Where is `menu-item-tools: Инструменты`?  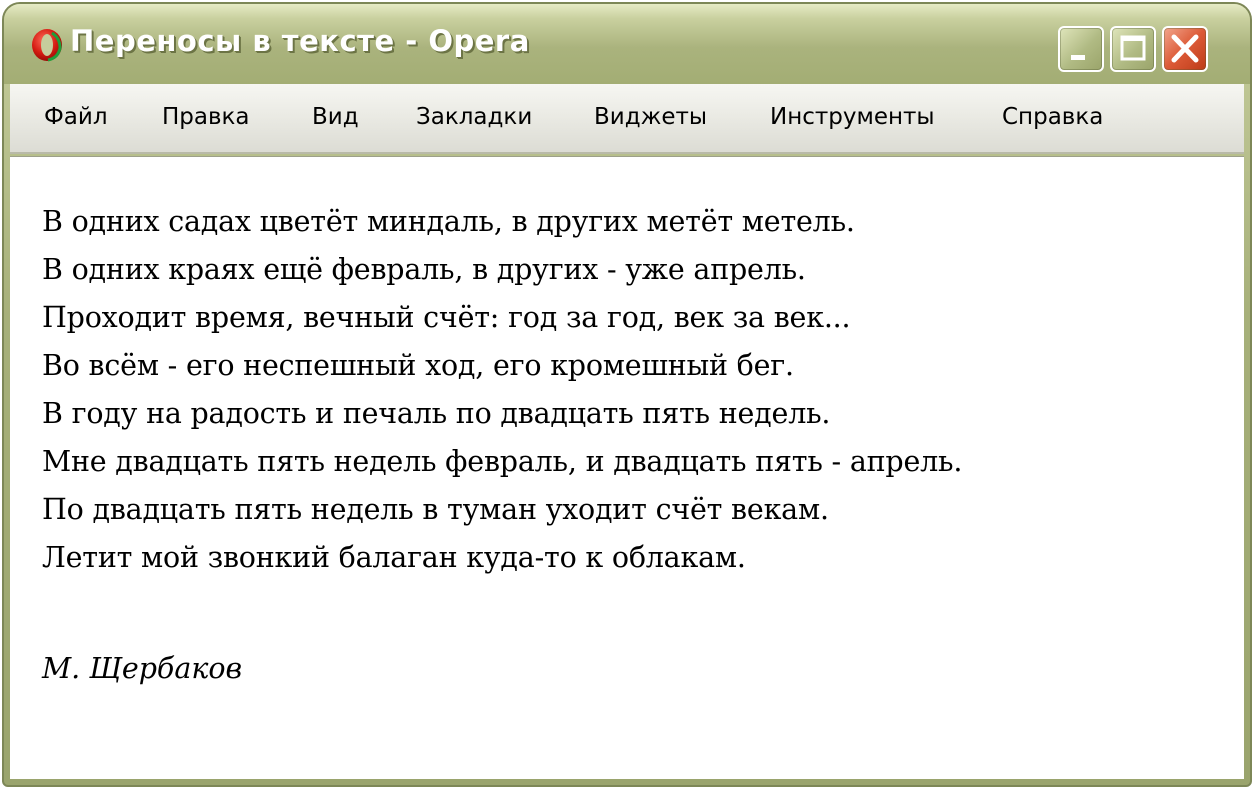
menu-item-tools: Инструменты is located at coordinates (852, 117).